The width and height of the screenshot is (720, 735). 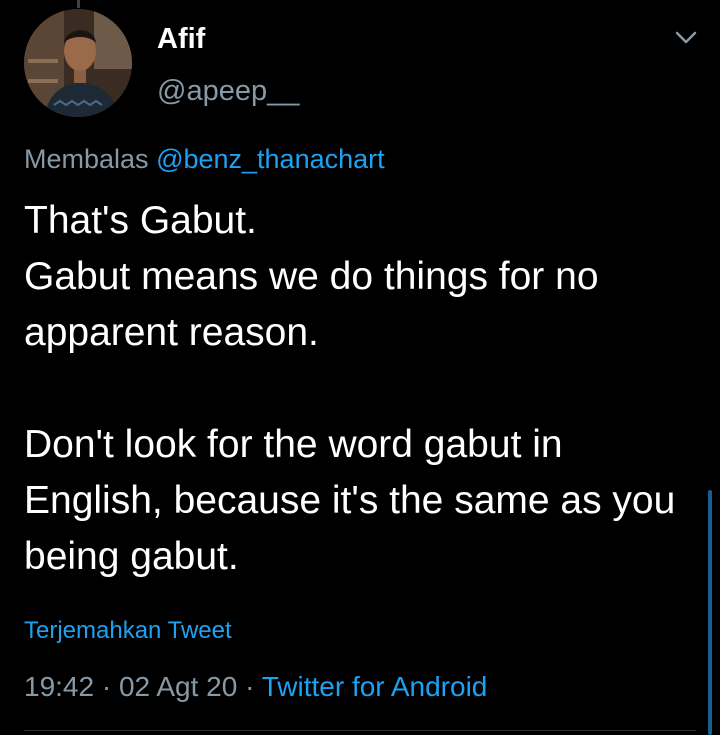 What do you see at coordinates (375, 686) in the screenshot?
I see `tweet-source-link: Twitter for Android` at bounding box center [375, 686].